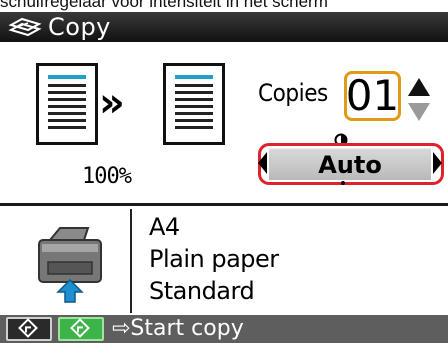  What do you see at coordinates (372, 96) in the screenshot?
I see `copies-value-field: 01` at bounding box center [372, 96].